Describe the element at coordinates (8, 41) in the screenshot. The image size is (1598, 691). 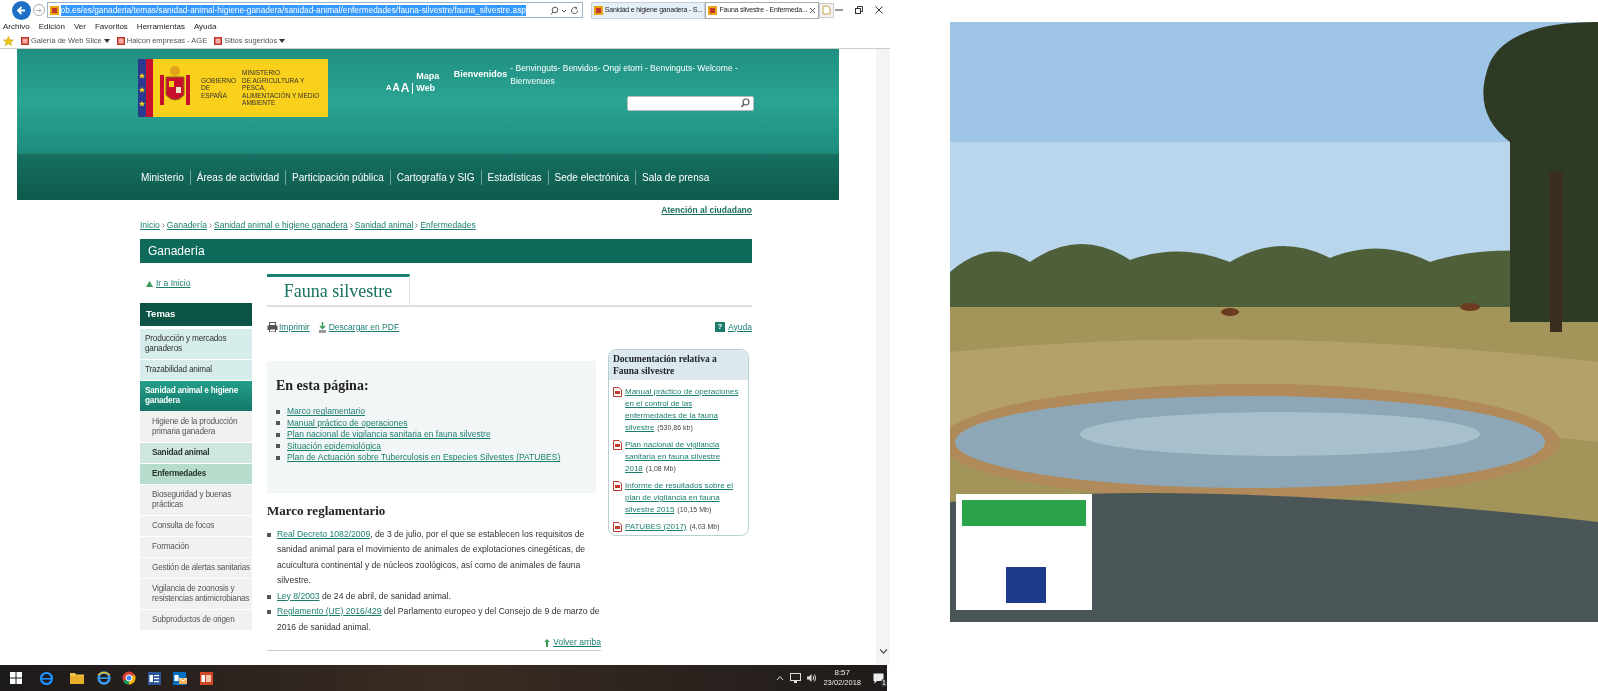
I see `star-icon` at that location.